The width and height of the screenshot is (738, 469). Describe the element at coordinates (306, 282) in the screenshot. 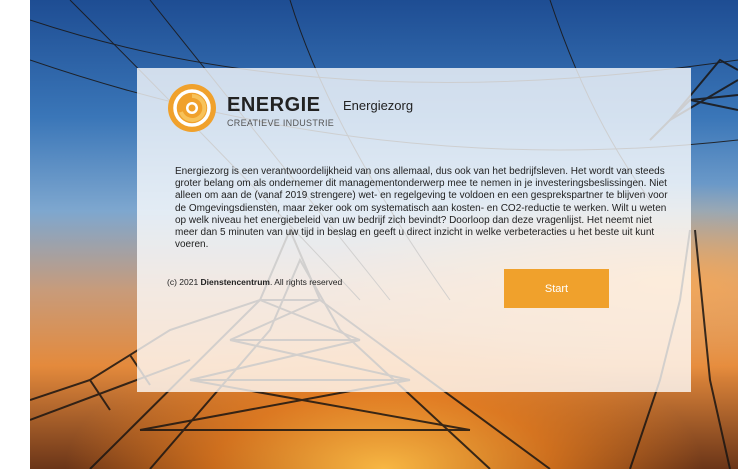

I see `copyright-suffix: . All rights reserved` at that location.